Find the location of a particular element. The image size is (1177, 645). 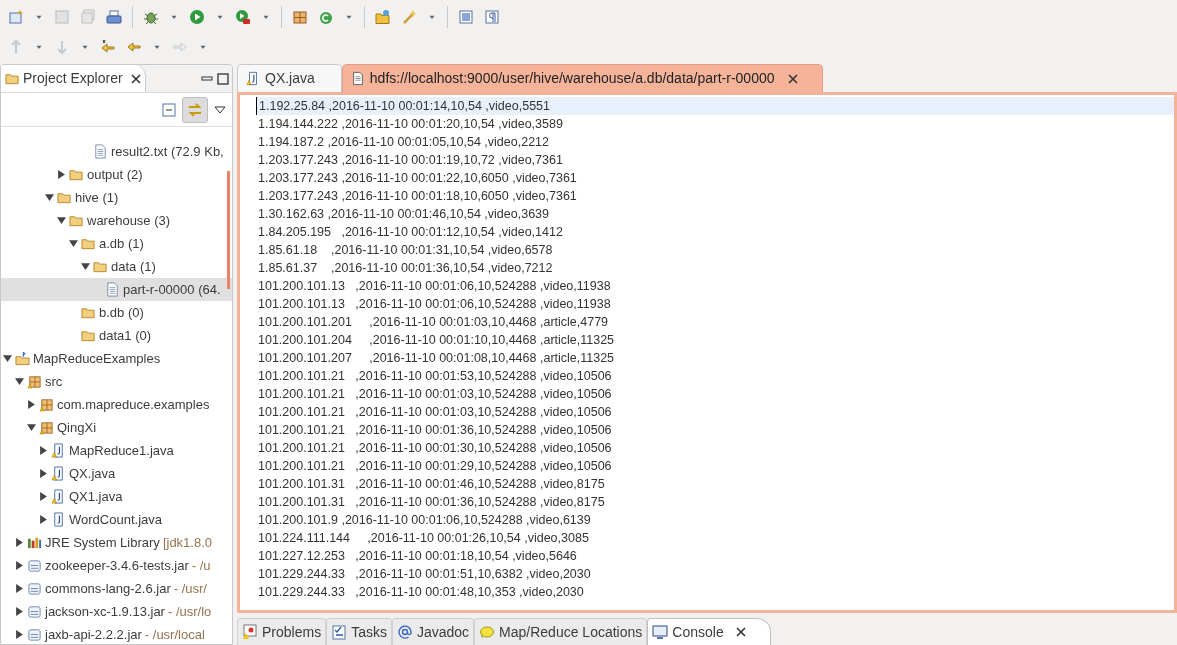

view-tab: Project Explorer is located at coordinates (73, 78).